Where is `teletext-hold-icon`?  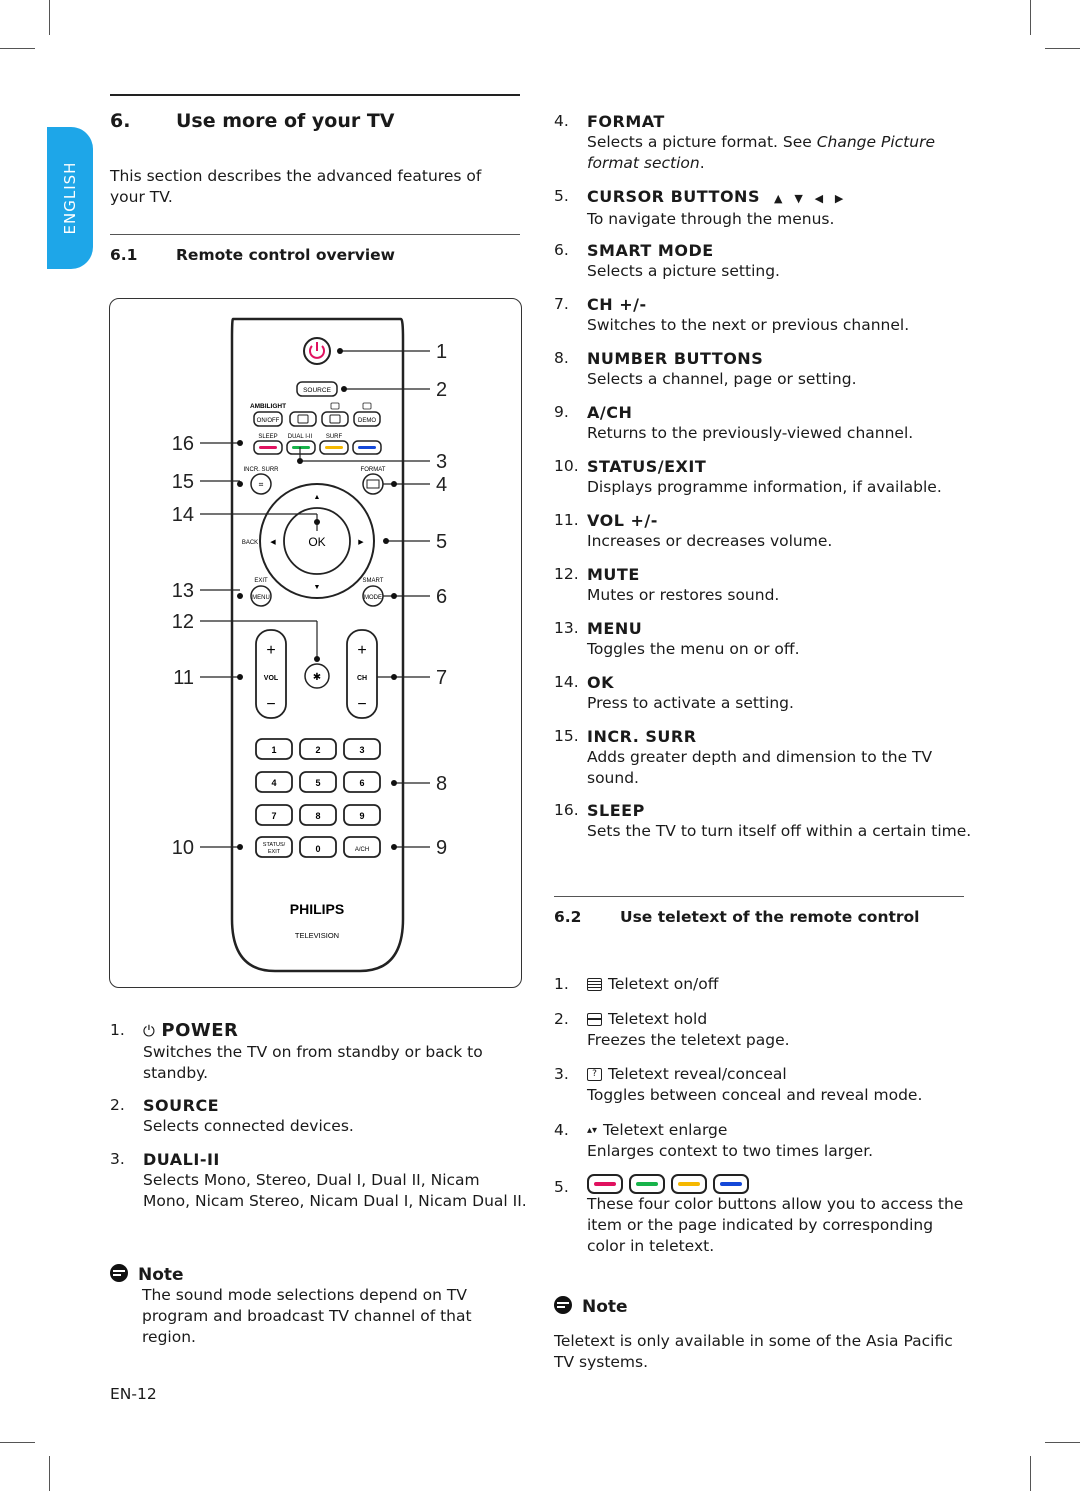 teletext-hold-icon is located at coordinates (594, 1019).